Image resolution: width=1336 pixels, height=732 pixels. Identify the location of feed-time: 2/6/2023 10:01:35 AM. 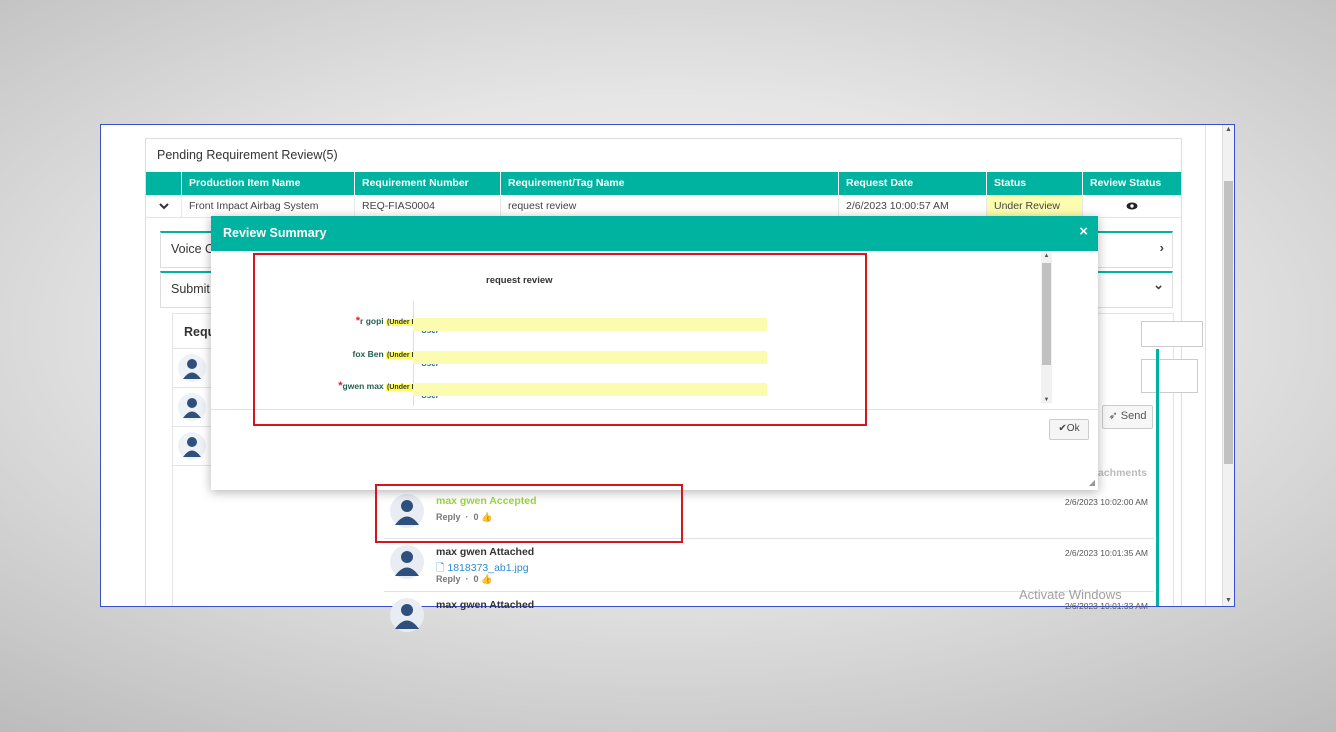
(1106, 553).